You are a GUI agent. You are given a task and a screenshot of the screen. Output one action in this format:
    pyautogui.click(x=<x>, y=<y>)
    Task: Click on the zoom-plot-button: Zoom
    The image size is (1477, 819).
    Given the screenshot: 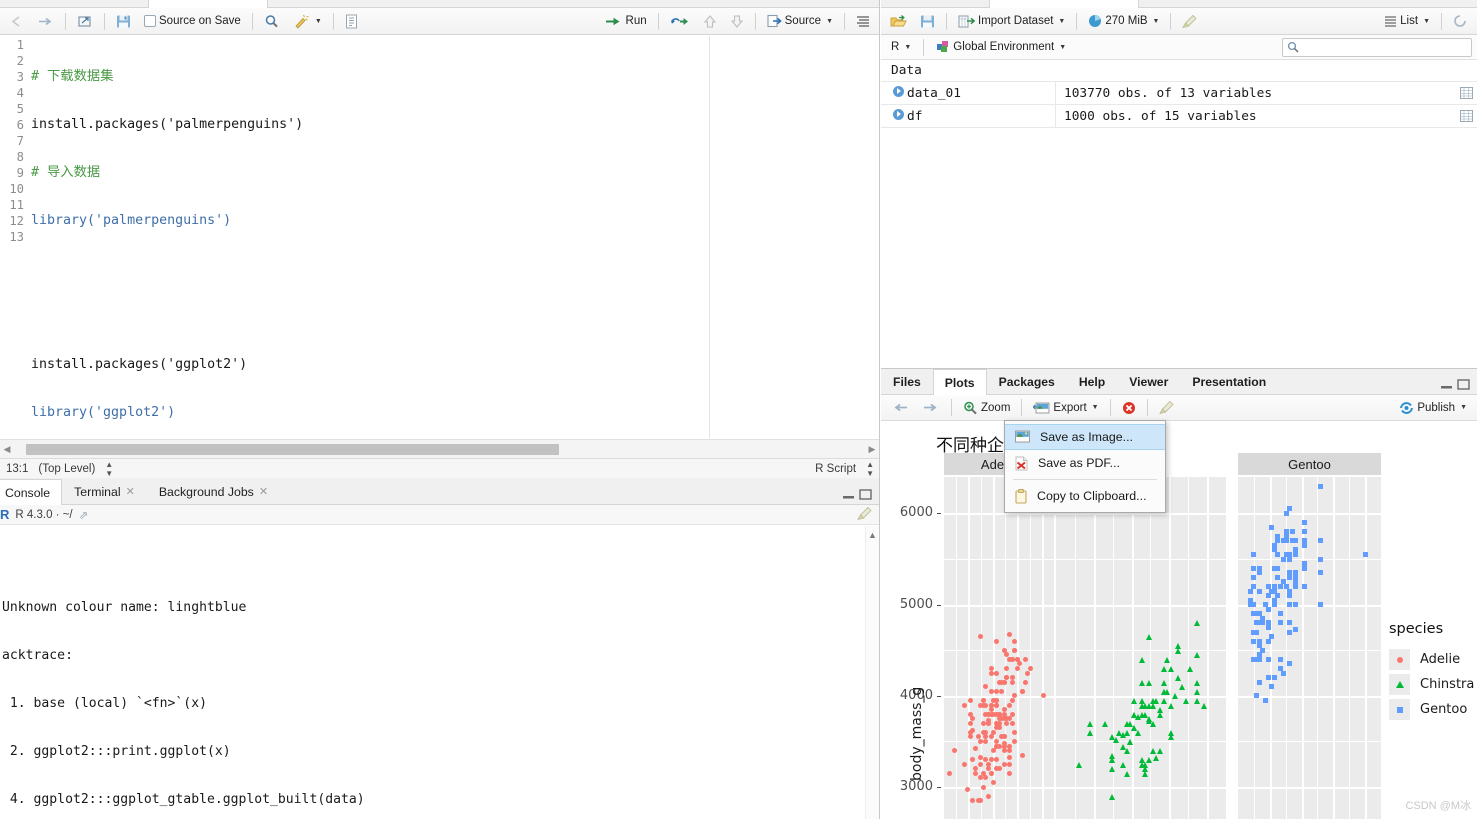 What is the action you would take?
    pyautogui.click(x=986, y=407)
    